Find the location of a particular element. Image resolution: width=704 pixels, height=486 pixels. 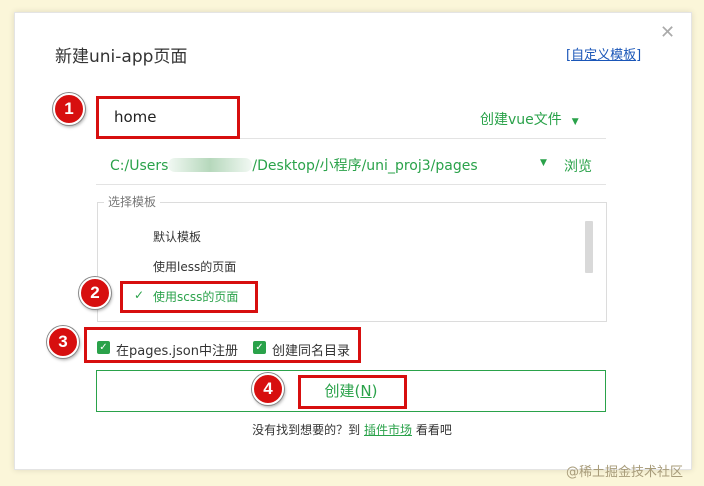

browse-button: 浏览 is located at coordinates (578, 166).